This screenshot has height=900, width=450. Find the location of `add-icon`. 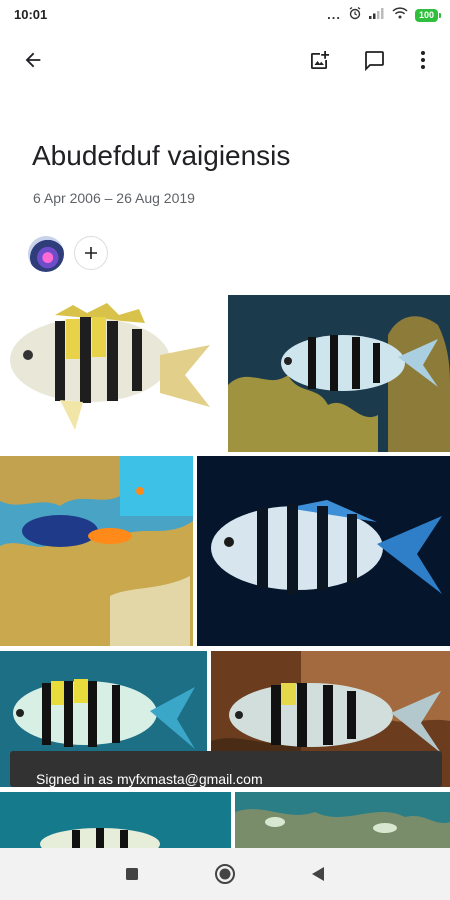

add-icon is located at coordinates (91, 253).